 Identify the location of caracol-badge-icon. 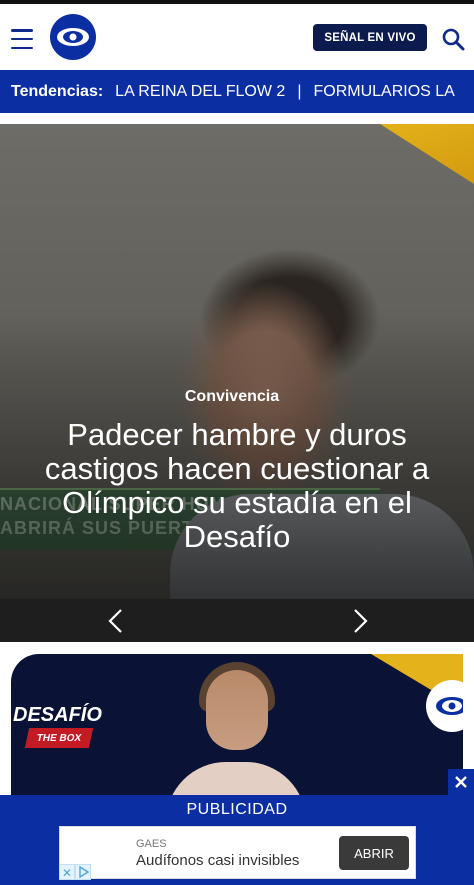
(444, 706).